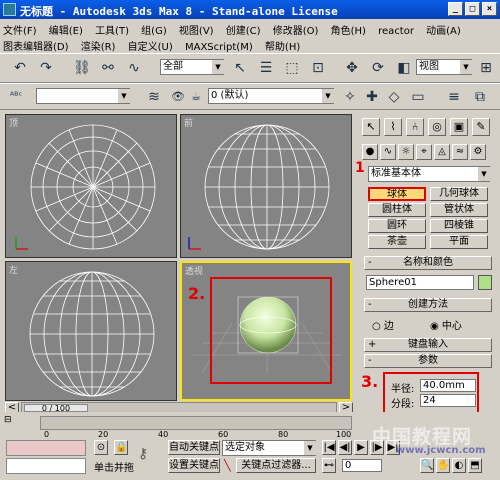 Image resolution: width=500 pixels, height=480 pixels. Describe the element at coordinates (485, 282) in the screenshot. I see `object-color-swatch` at that location.